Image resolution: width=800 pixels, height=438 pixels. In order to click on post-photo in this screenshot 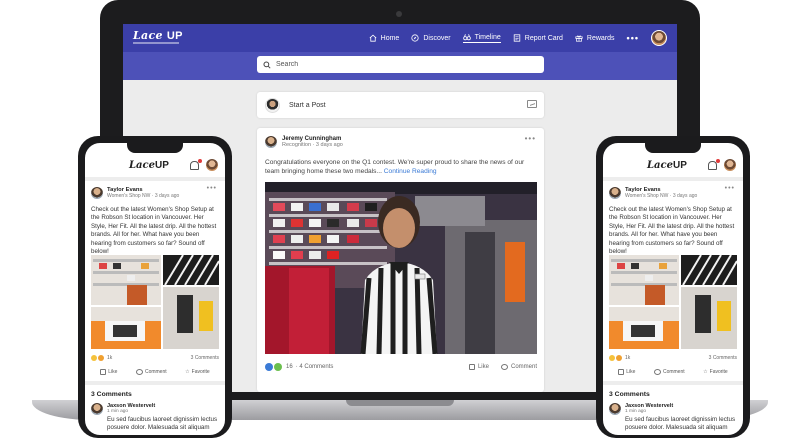, I will do `click(401, 268)`.